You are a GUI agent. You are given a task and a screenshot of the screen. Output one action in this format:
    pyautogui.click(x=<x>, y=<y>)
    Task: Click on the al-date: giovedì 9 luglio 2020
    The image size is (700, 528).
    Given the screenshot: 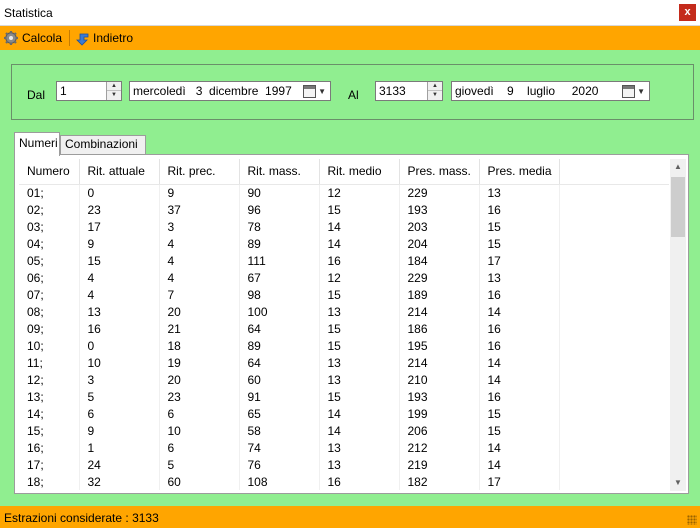 What is the action you would take?
    pyautogui.click(x=527, y=91)
    